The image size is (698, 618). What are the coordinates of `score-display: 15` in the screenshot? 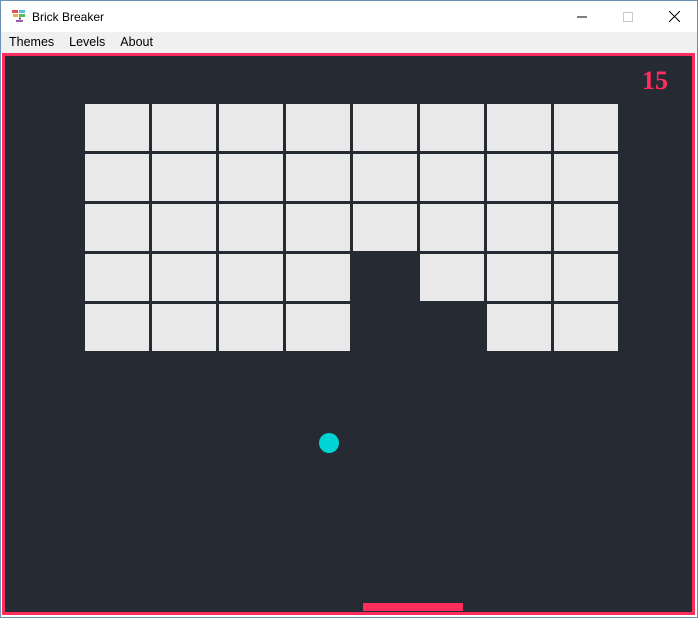 It's located at (655, 80).